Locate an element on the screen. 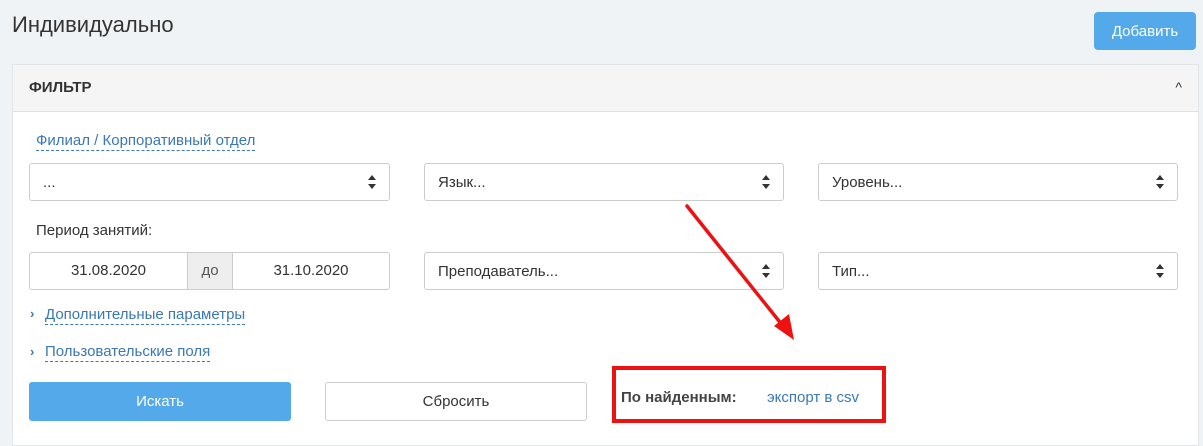  custom-fields-link: Пользовательские поля is located at coordinates (128, 352).